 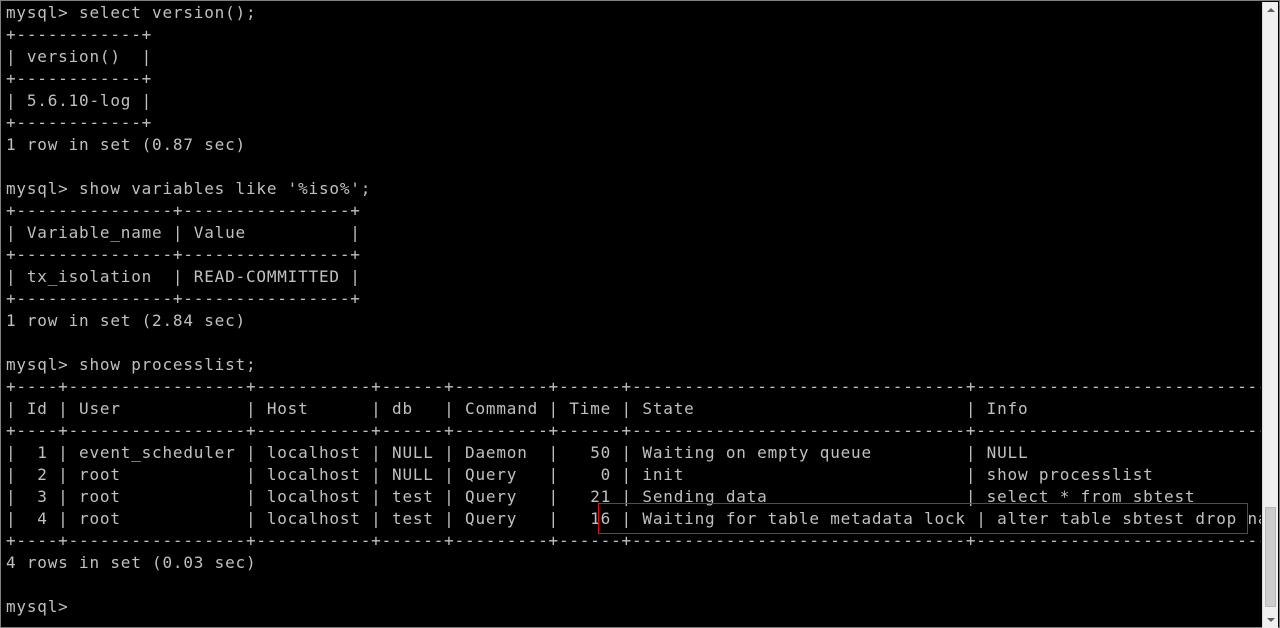 I want to click on console-line: 1 row in set (2.84 sec), so click(x=126, y=320).